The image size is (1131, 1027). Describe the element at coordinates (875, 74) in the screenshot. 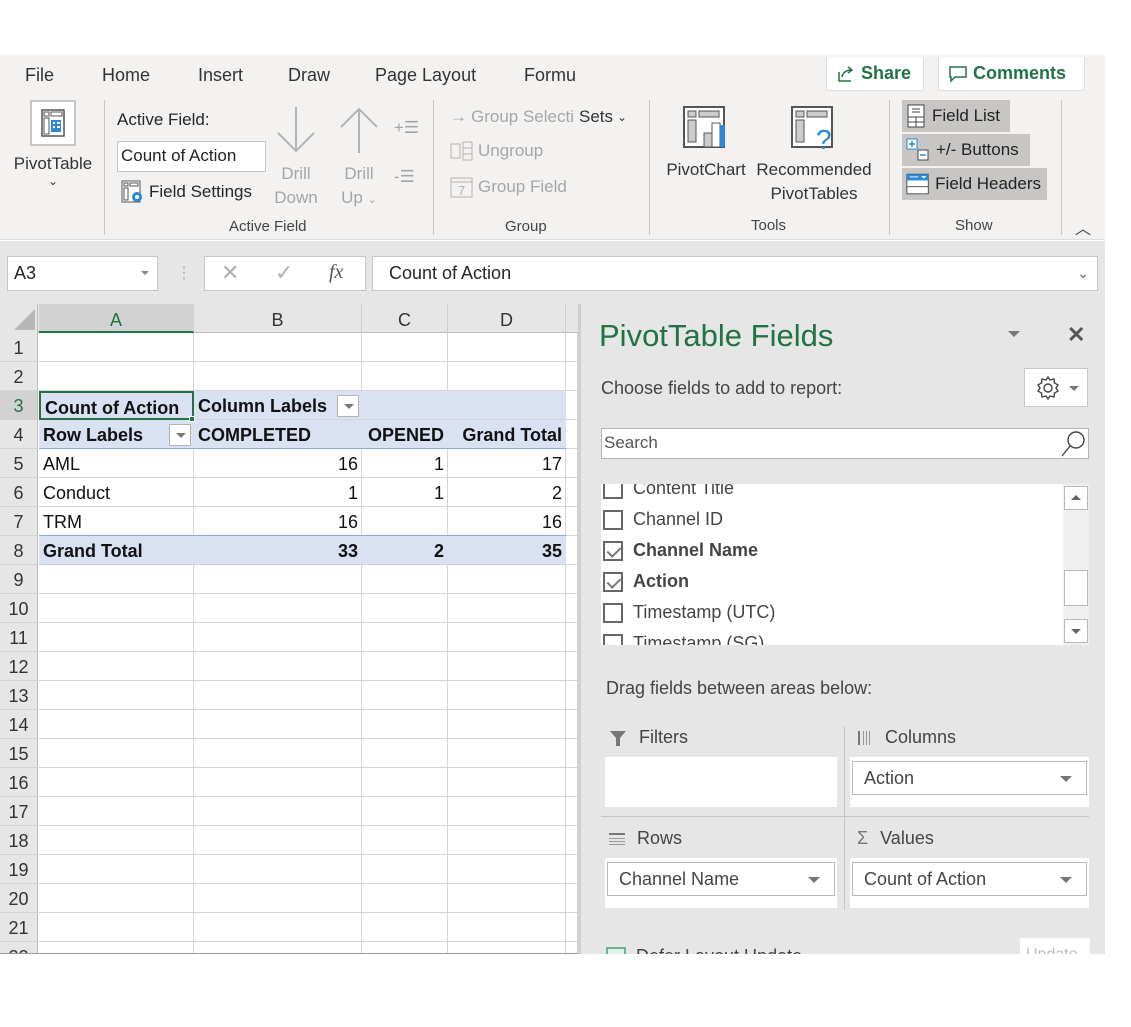

I see `share-button: Share` at that location.